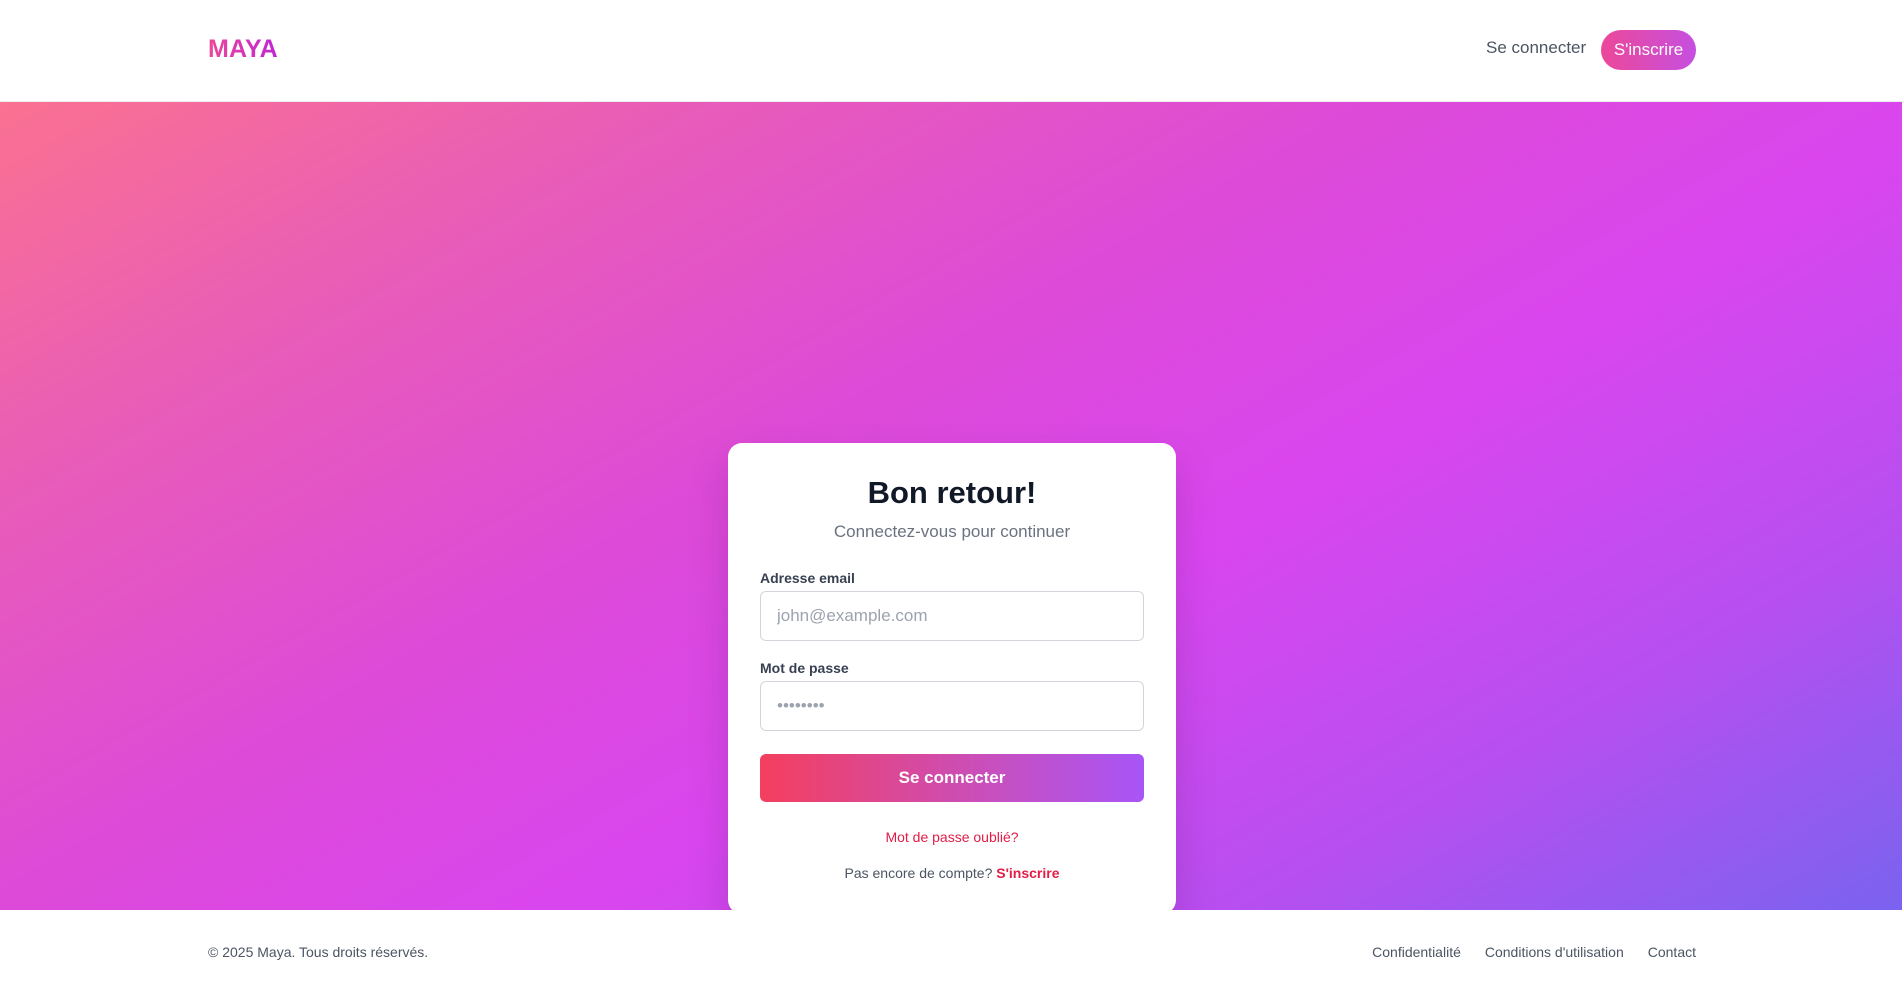 The height and width of the screenshot is (994, 1902). What do you see at coordinates (807, 578) in the screenshot?
I see `email-label: Adresse email` at bounding box center [807, 578].